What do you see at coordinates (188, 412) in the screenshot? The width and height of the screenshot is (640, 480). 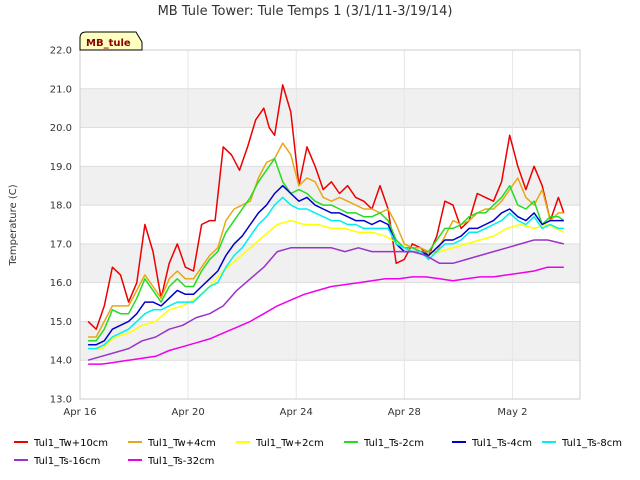 I see `x-tick-label: Apr 20` at bounding box center [188, 412].